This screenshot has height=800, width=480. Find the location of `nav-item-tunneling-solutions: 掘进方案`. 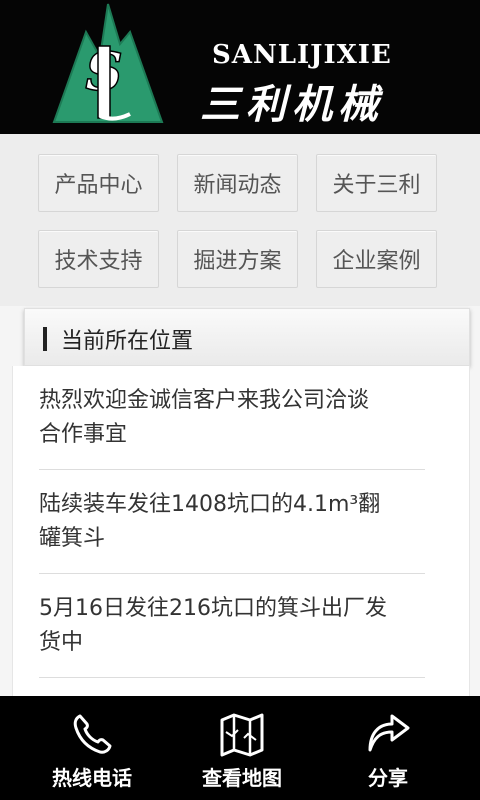

nav-item-tunneling-solutions: 掘进方案 is located at coordinates (237, 259).